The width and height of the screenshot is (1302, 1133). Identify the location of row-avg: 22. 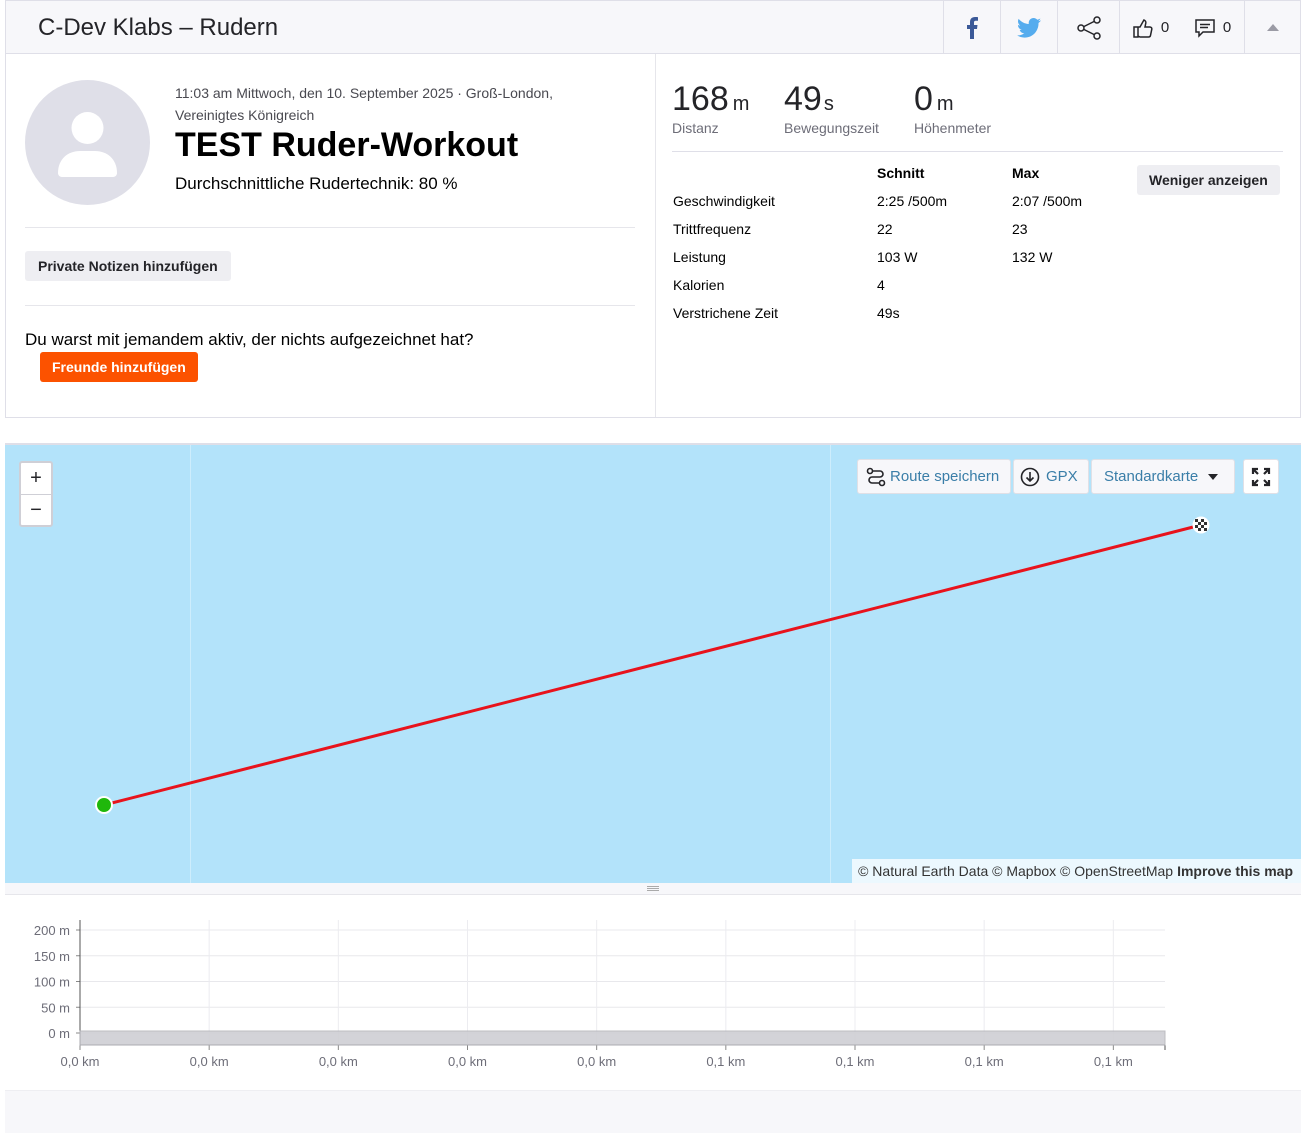
(885, 229).